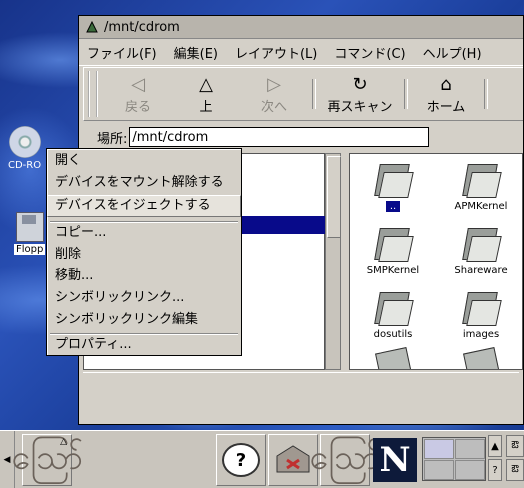 This screenshot has height=488, width=524. I want to click on menu-file: ファイル(F), so click(122, 52).